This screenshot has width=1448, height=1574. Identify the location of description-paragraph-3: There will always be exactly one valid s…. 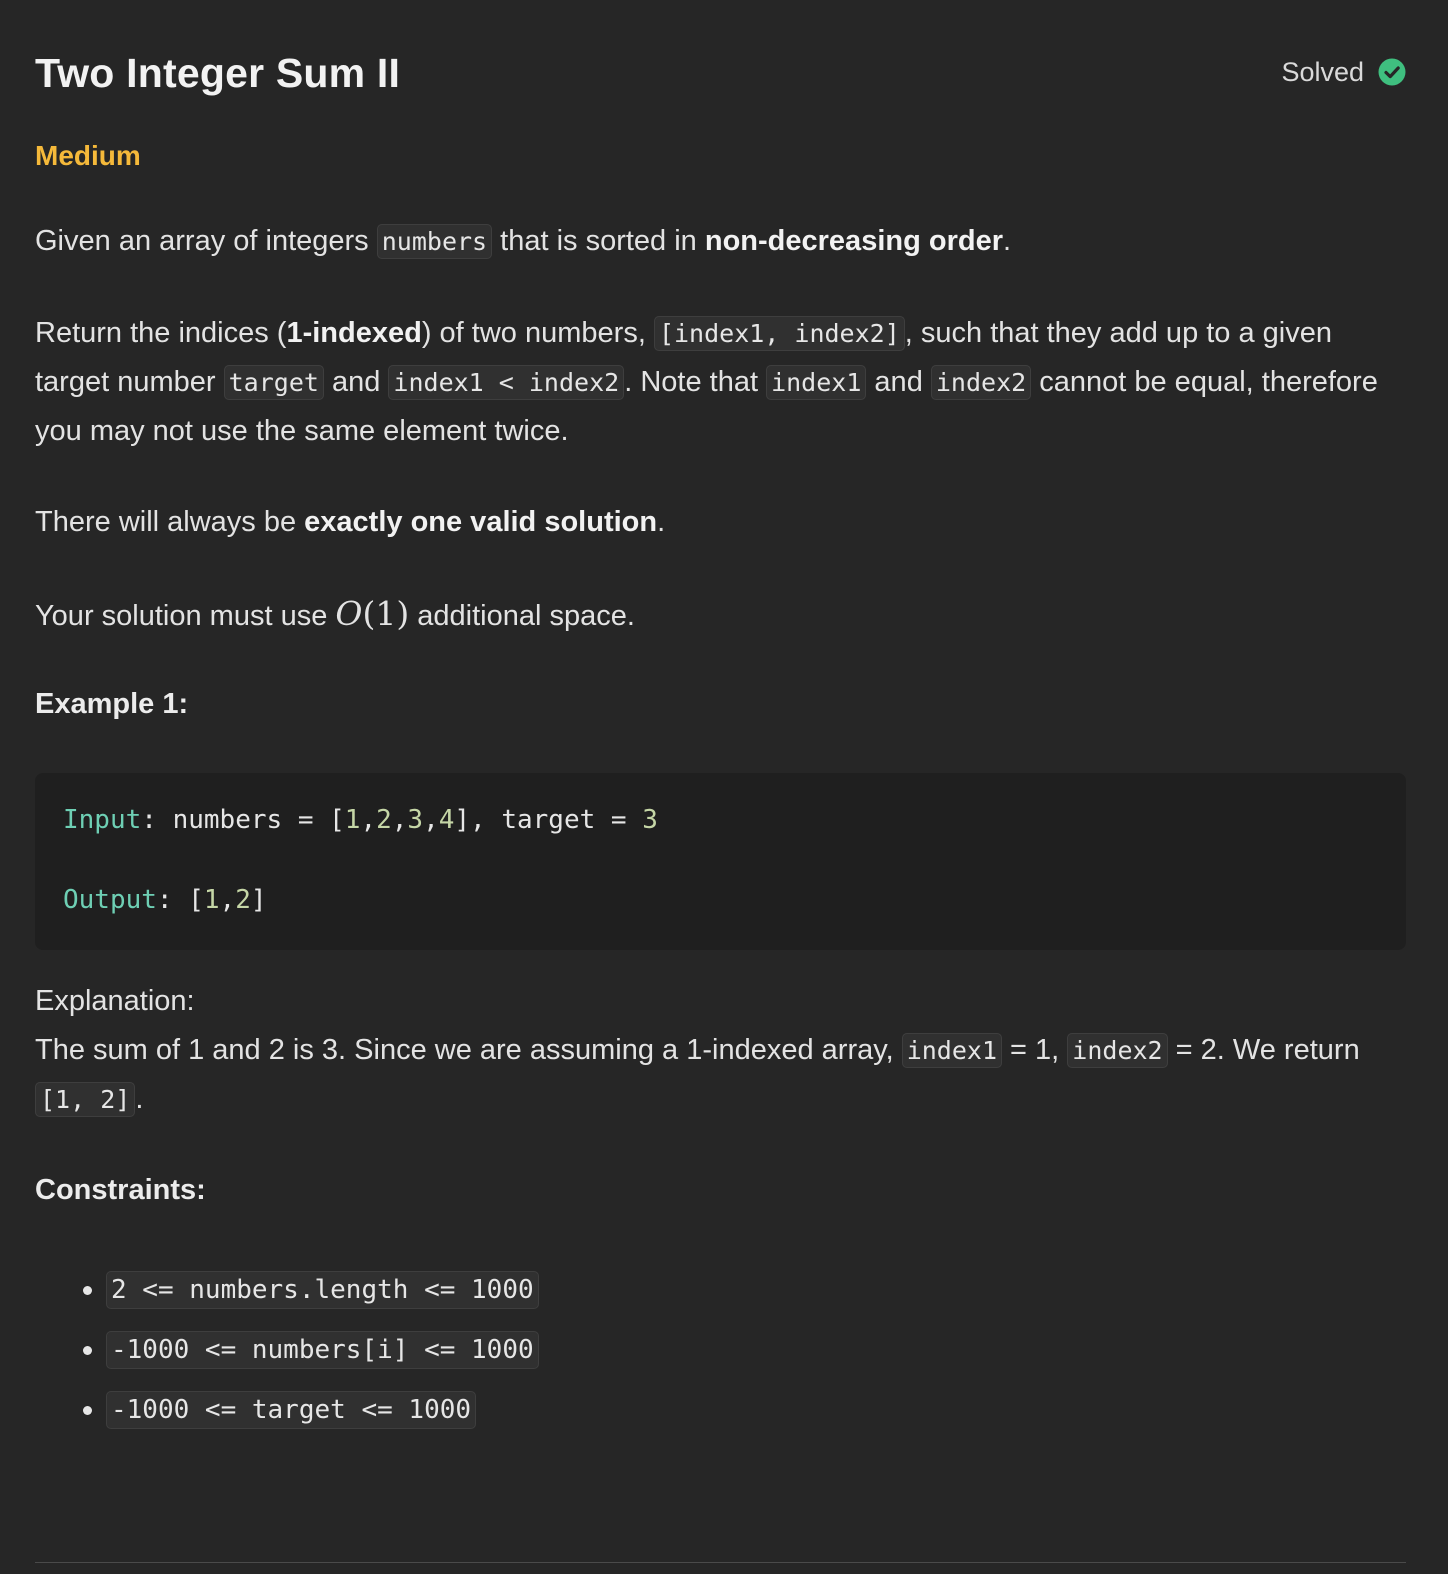
(720, 522).